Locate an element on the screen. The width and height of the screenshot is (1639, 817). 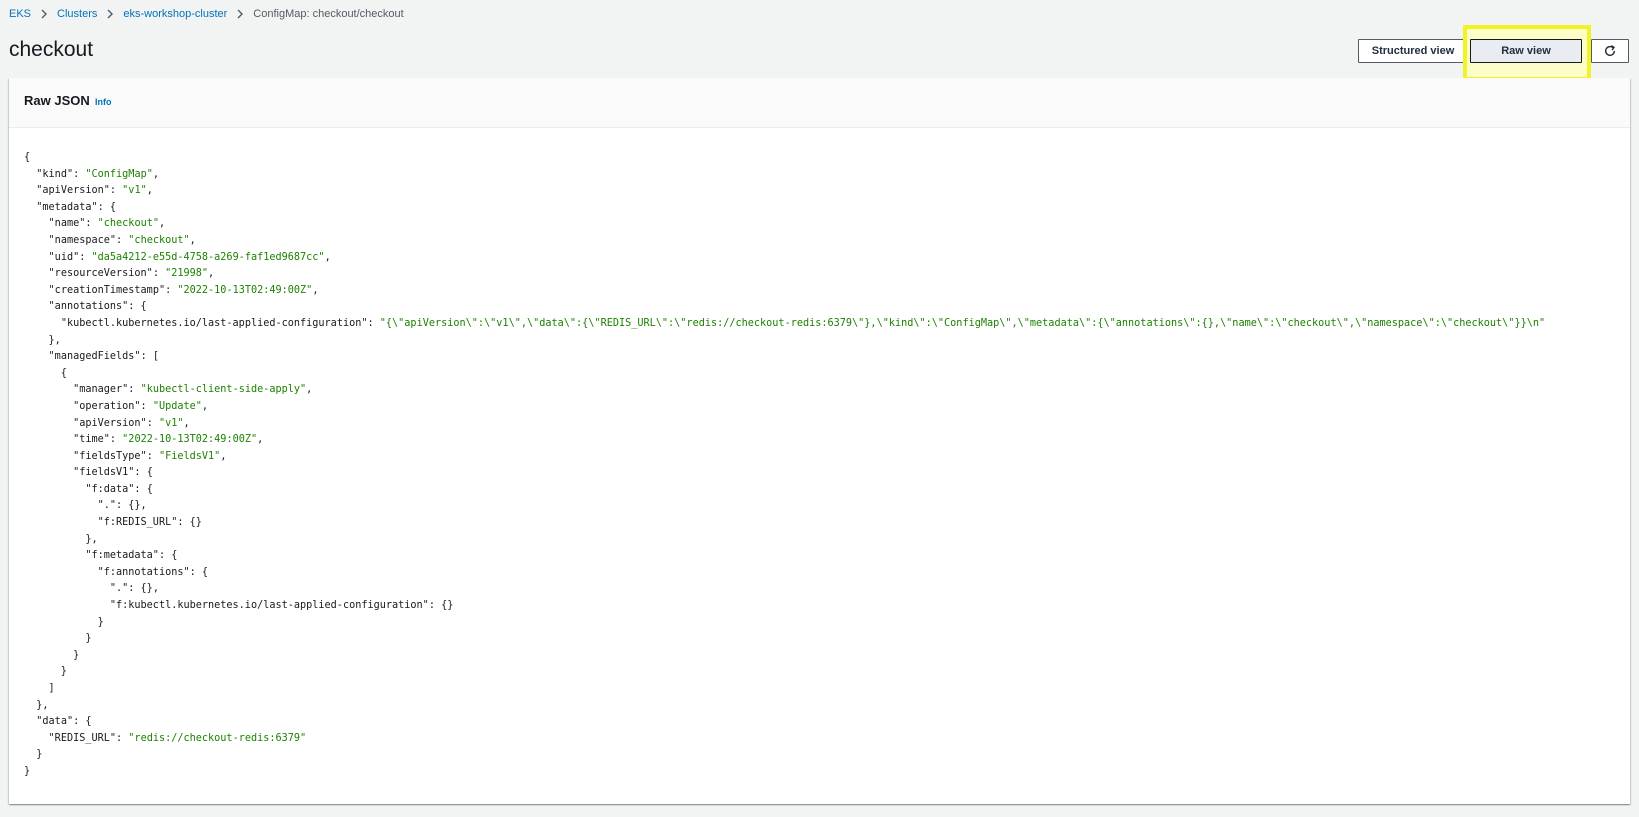
breadcrumb-eks: EKS is located at coordinates (20, 14).